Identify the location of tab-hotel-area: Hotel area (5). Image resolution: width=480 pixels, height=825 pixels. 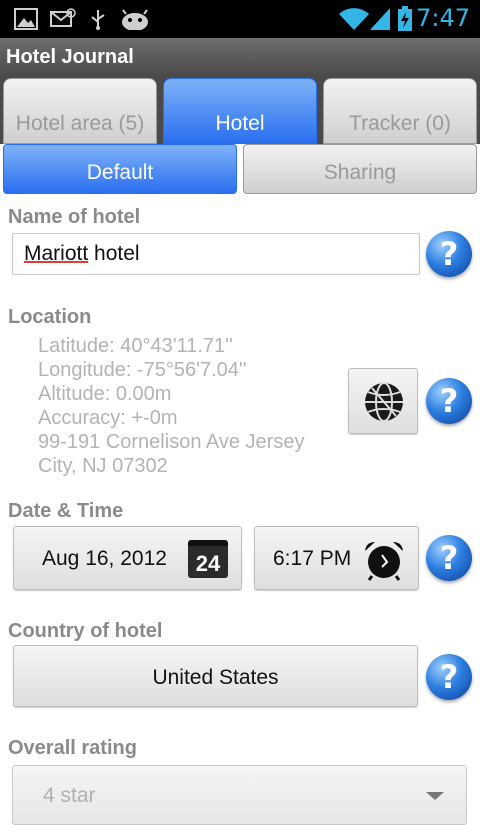
(80, 111).